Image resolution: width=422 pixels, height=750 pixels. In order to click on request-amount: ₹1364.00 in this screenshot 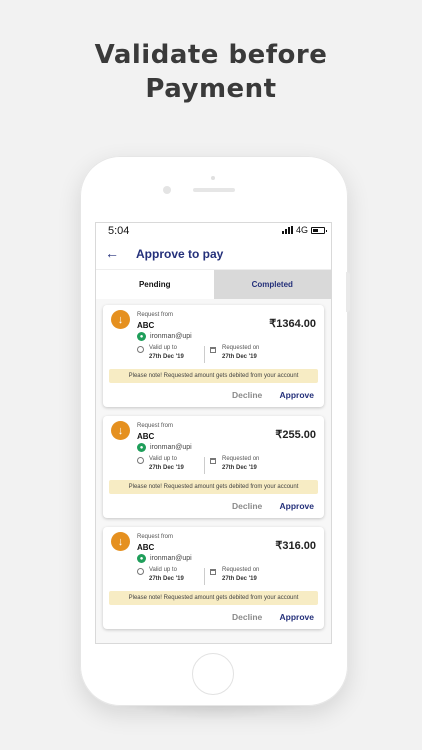, I will do `click(292, 324)`.